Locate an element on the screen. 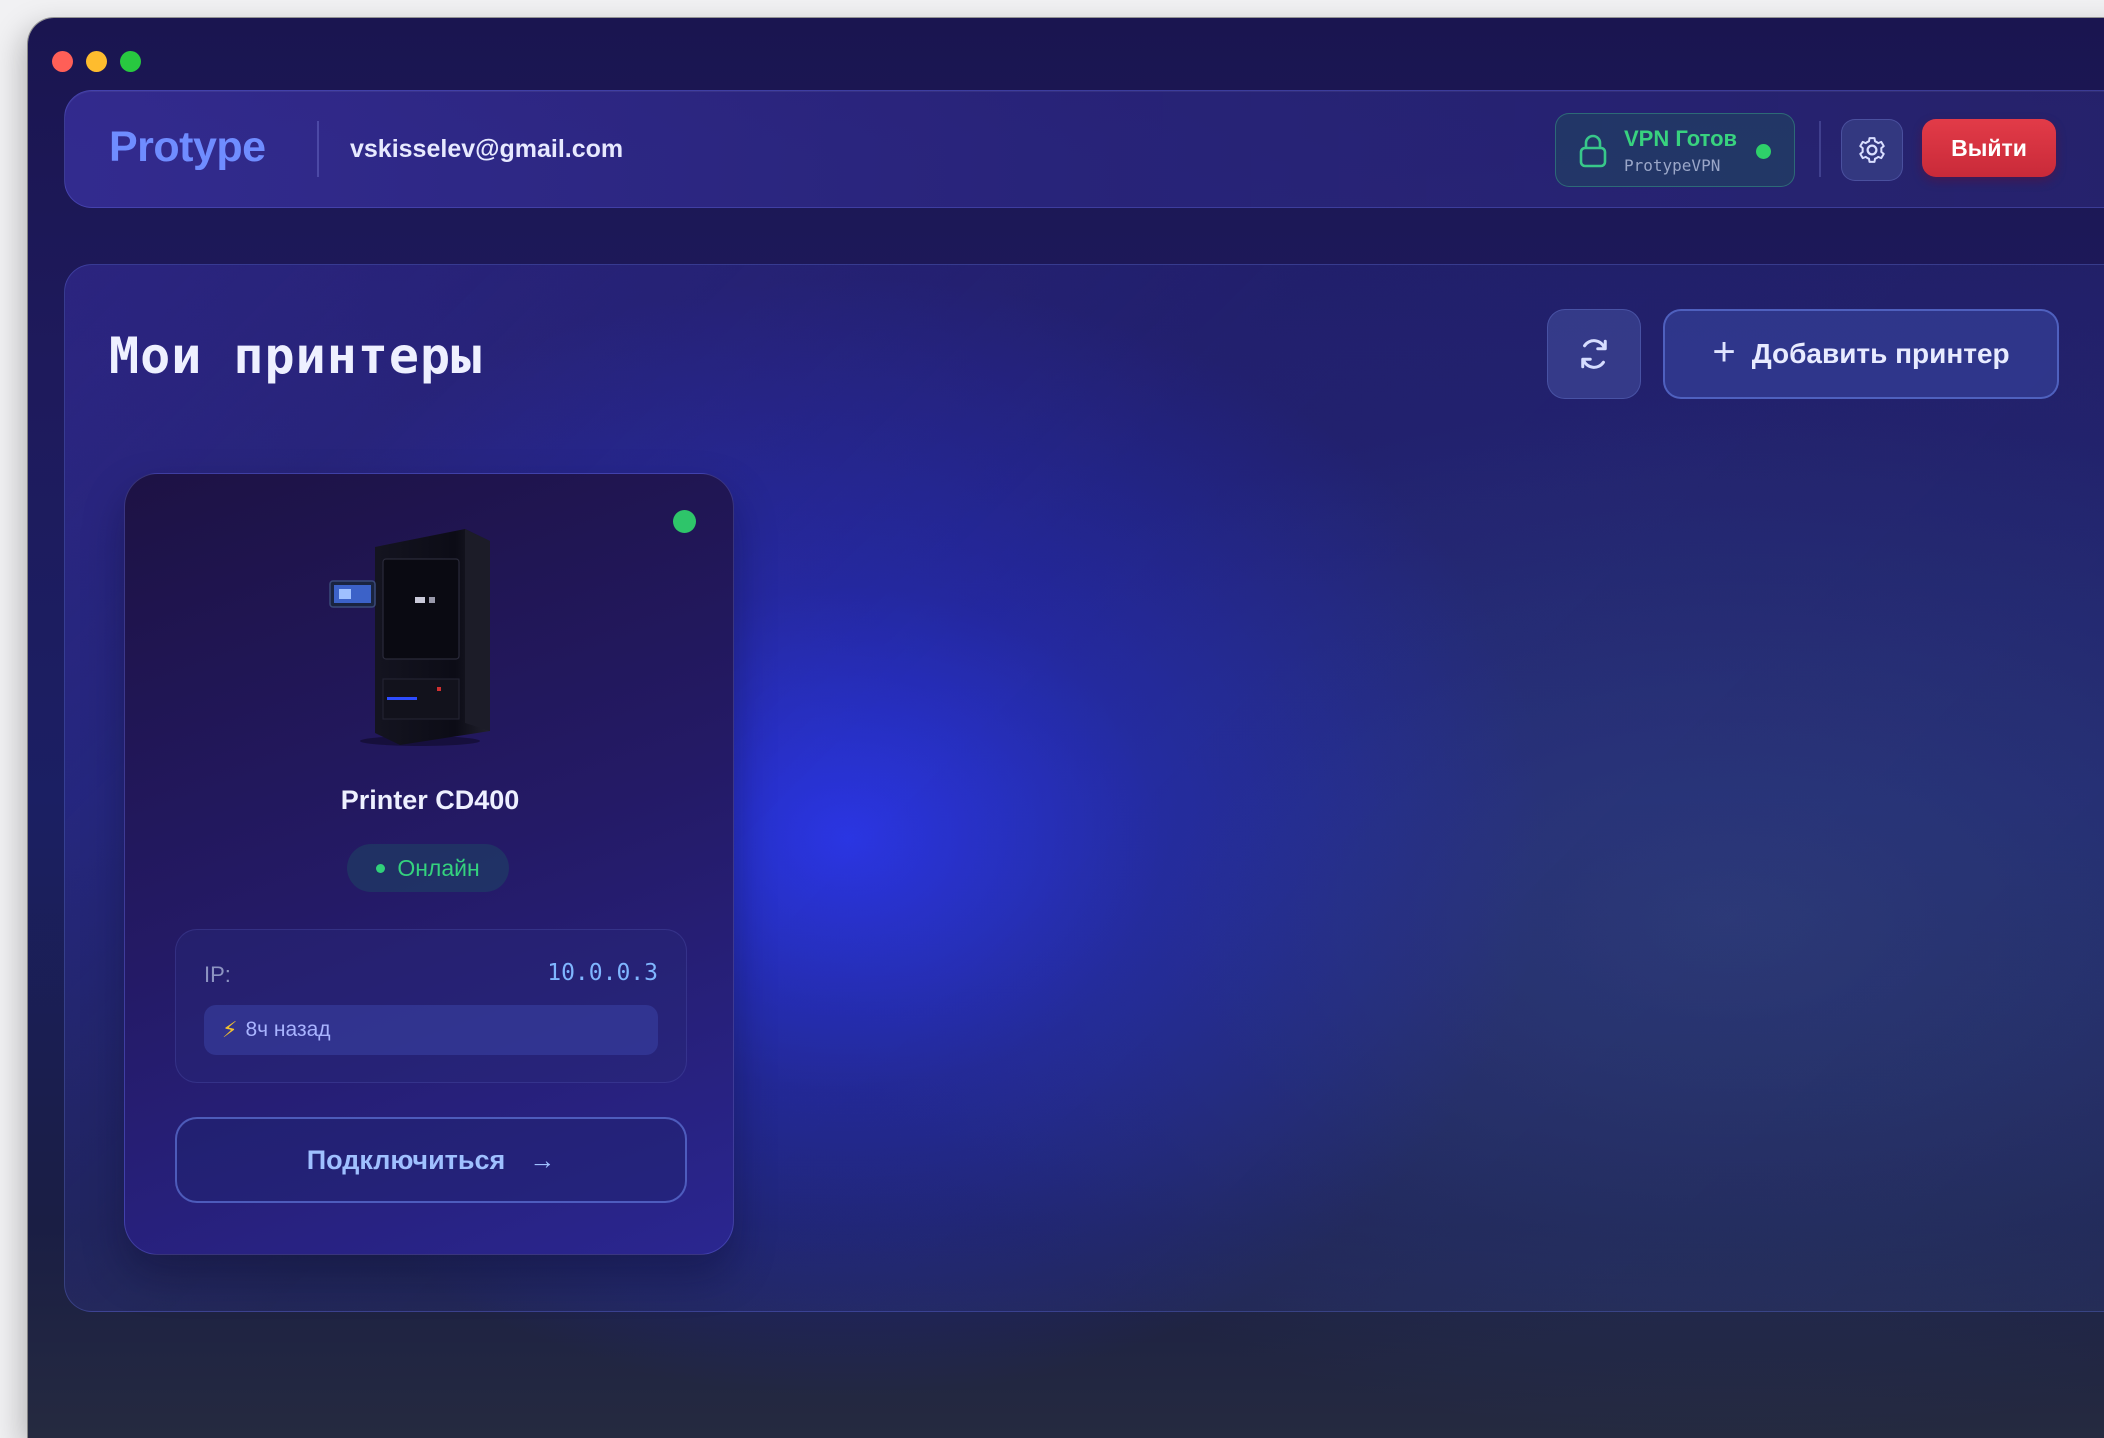 The width and height of the screenshot is (2104, 1438). add-printer-button: + Добавить принтер is located at coordinates (1861, 354).